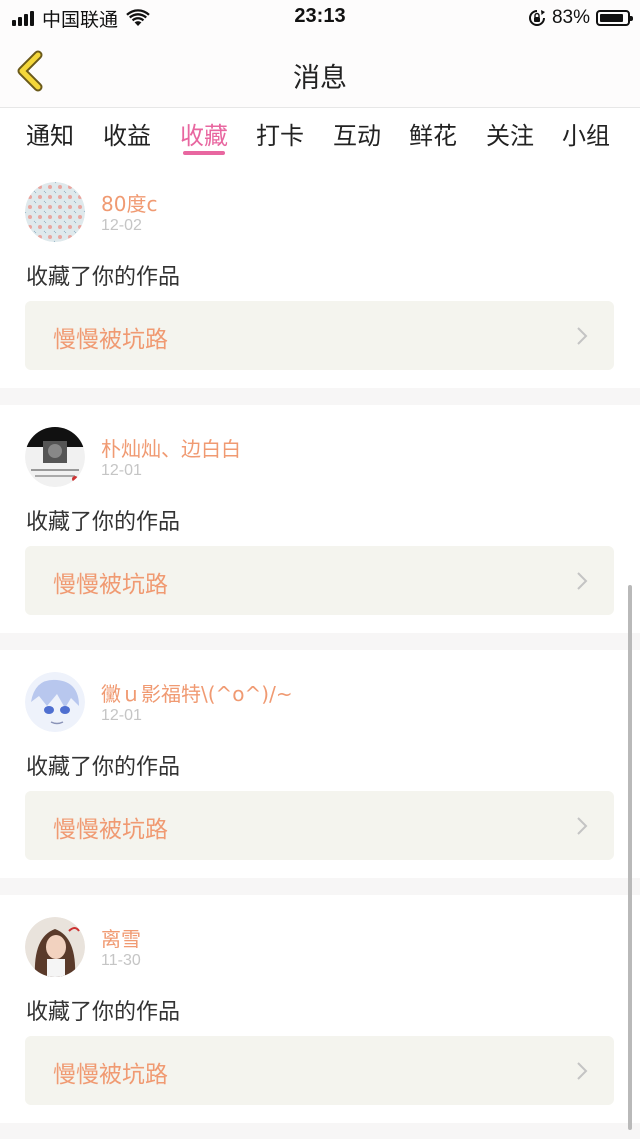 The height and width of the screenshot is (1139, 640). I want to click on page-title: 消息, so click(320, 78).